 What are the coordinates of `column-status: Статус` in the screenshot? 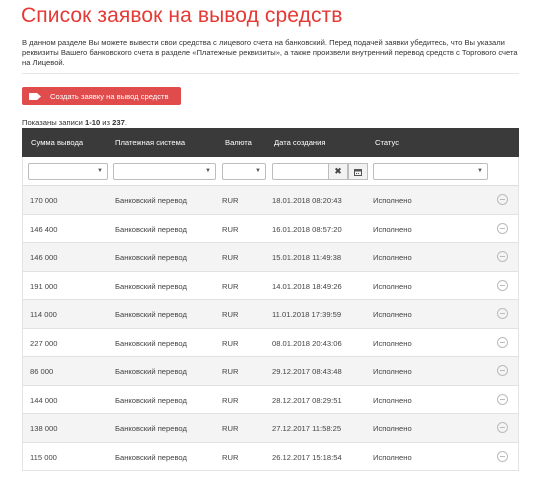 It's located at (387, 142).